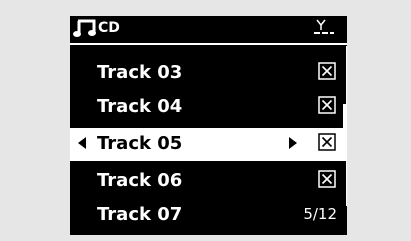 The height and width of the screenshot is (241, 411). I want to click on track-label: Track 04, so click(140, 106).